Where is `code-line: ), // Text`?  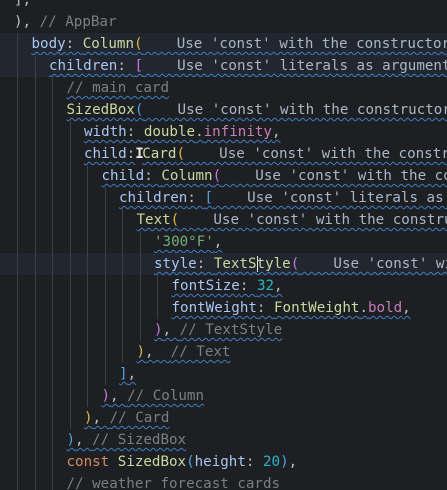
code-line: ), // Text is located at coordinates (223, 352).